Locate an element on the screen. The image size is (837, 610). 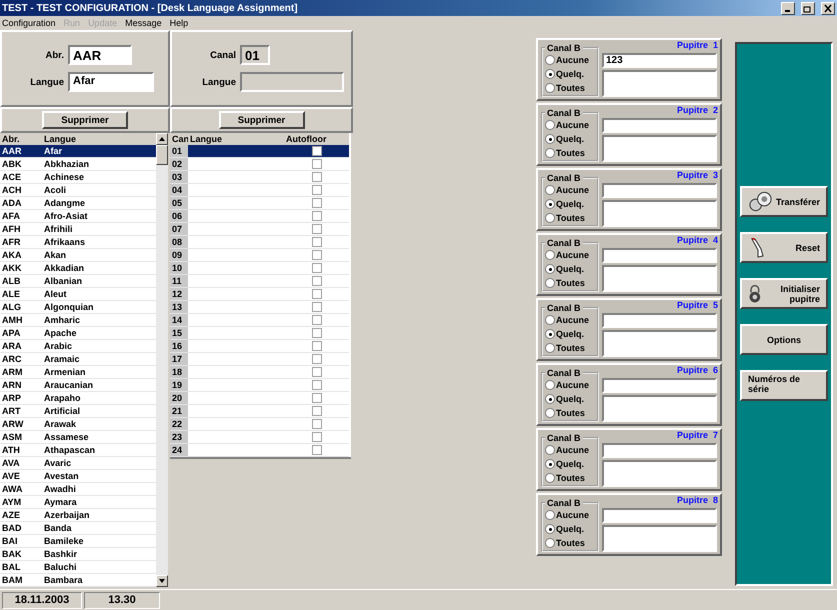
table-cell: ARM is located at coordinates (21, 372).